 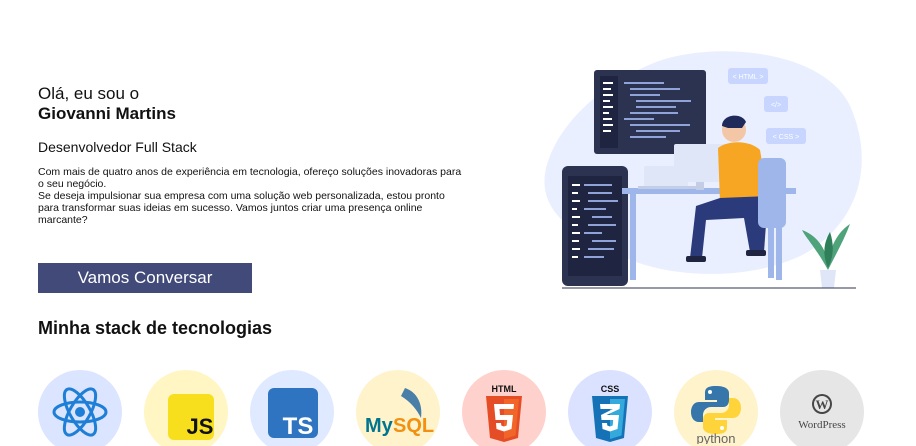 I want to click on javascript-icon: JS, so click(x=191, y=417).